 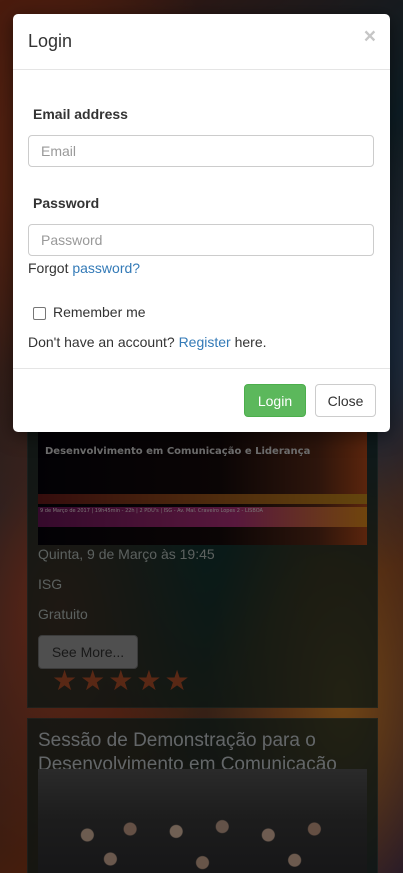 I want to click on register-prefix: Don't have an account?, so click(x=101, y=342).